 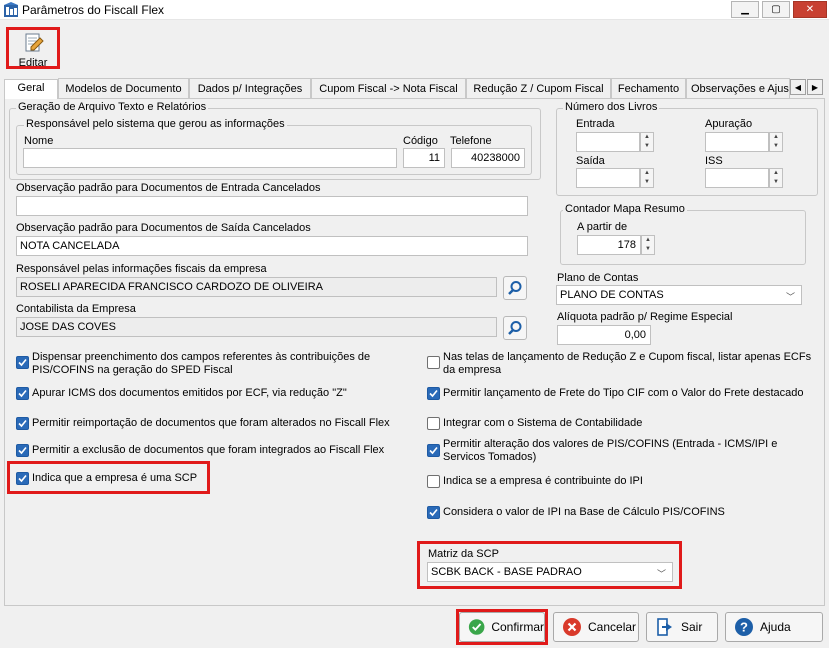 What do you see at coordinates (250, 88) in the screenshot?
I see `tab-dados-integracoes: Dados p/ Integrações` at bounding box center [250, 88].